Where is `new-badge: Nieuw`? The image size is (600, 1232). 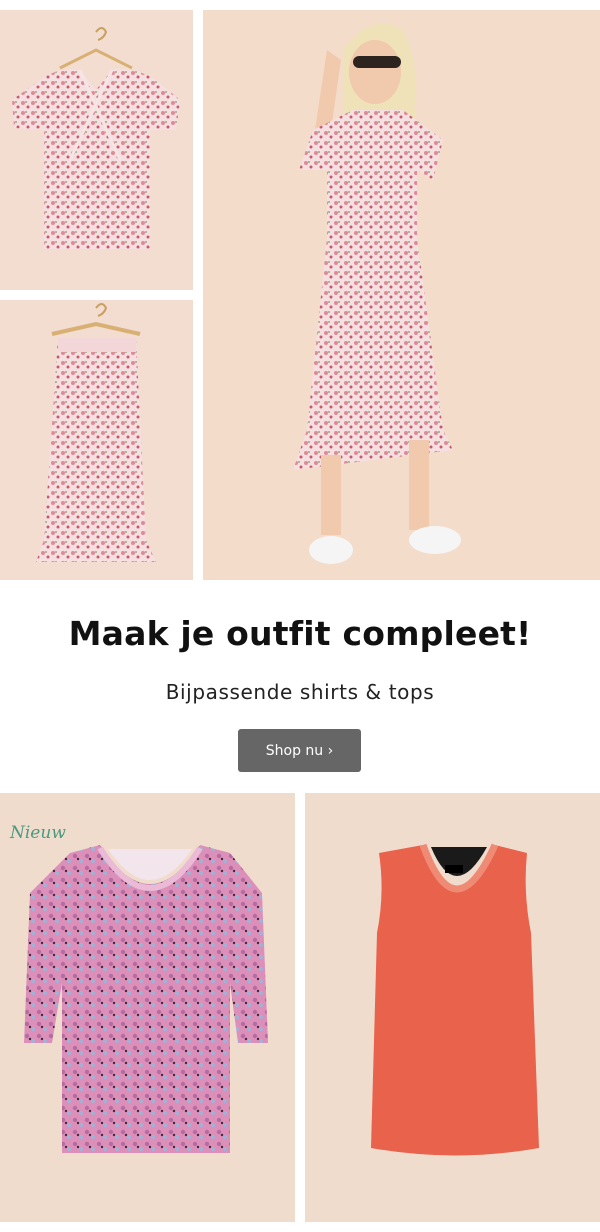
new-badge: Nieuw is located at coordinates (38, 833).